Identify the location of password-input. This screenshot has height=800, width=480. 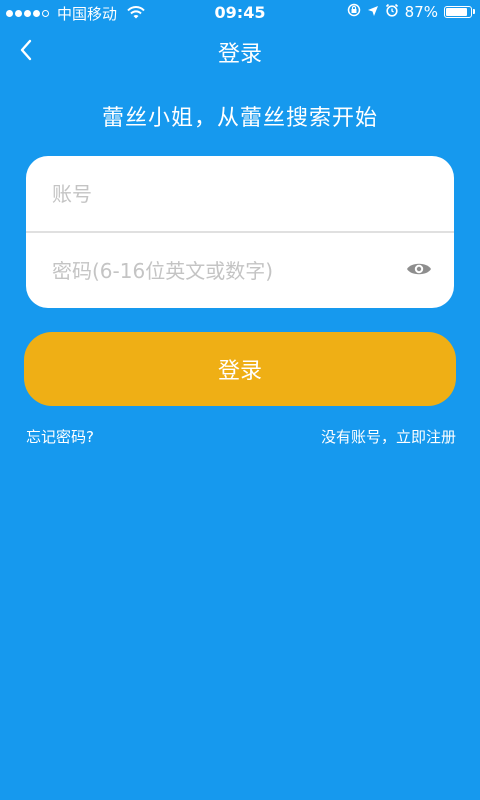
(222, 270).